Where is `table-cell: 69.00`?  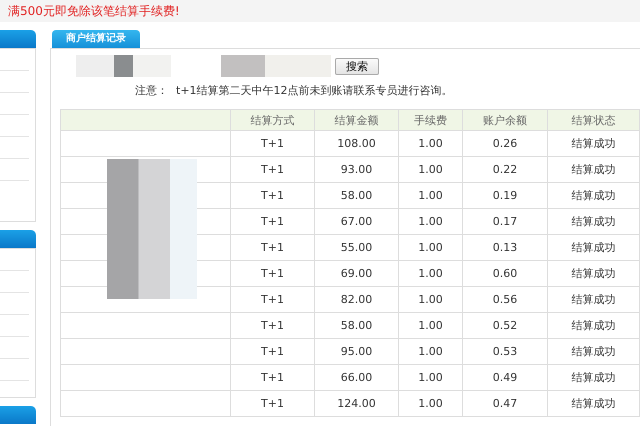
table-cell: 69.00 is located at coordinates (356, 273).